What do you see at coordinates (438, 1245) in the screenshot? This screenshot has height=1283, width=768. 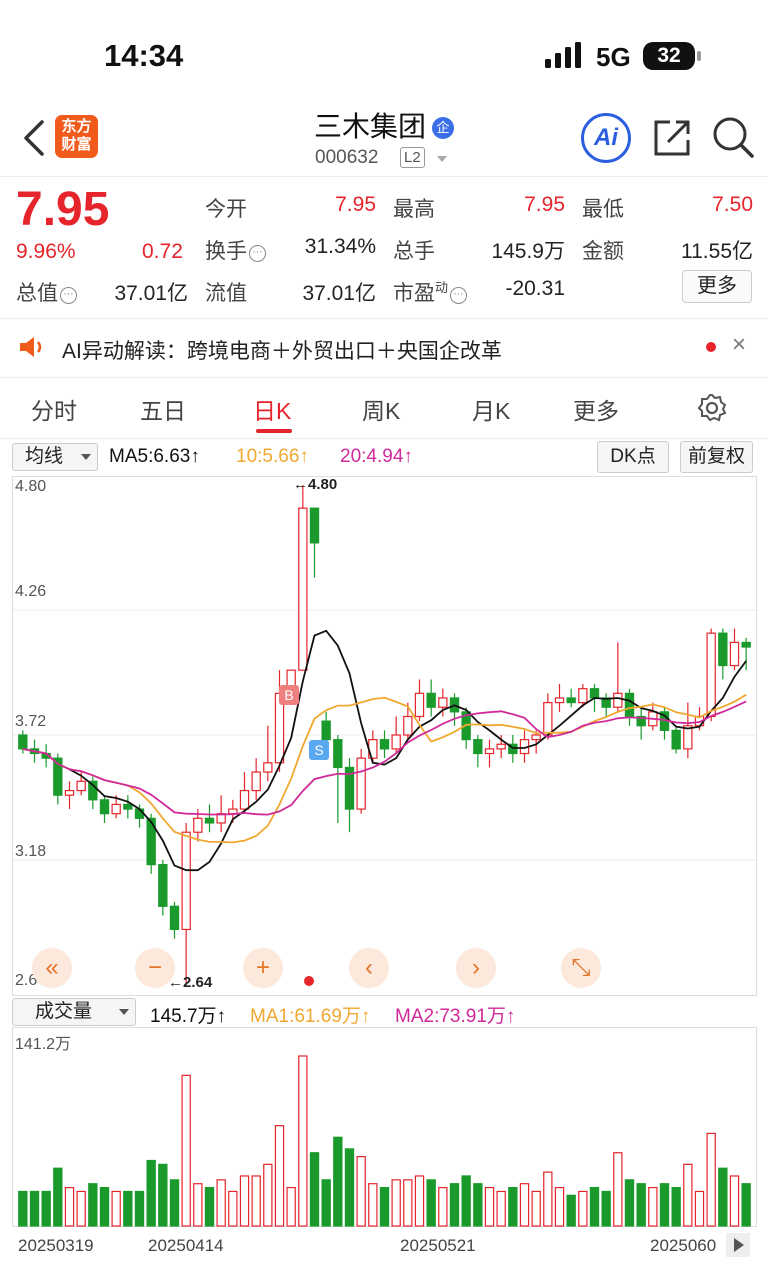 I see `date-label: 20250521` at bounding box center [438, 1245].